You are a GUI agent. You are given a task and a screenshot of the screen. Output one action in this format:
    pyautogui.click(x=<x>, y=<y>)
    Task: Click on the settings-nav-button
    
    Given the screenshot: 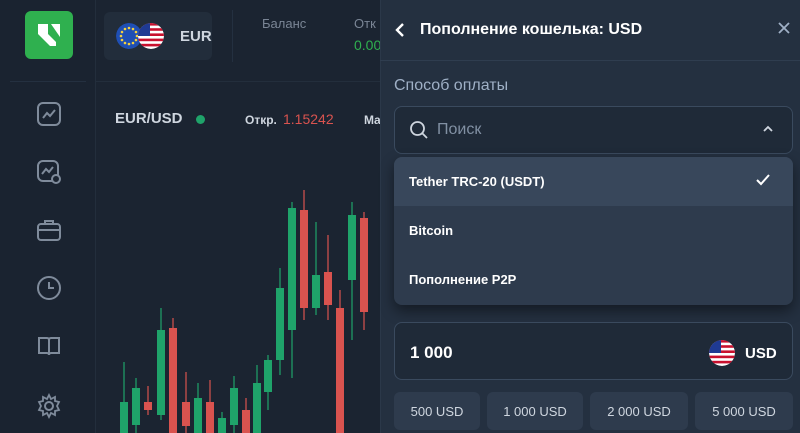 What is the action you would take?
    pyautogui.click(x=49, y=406)
    